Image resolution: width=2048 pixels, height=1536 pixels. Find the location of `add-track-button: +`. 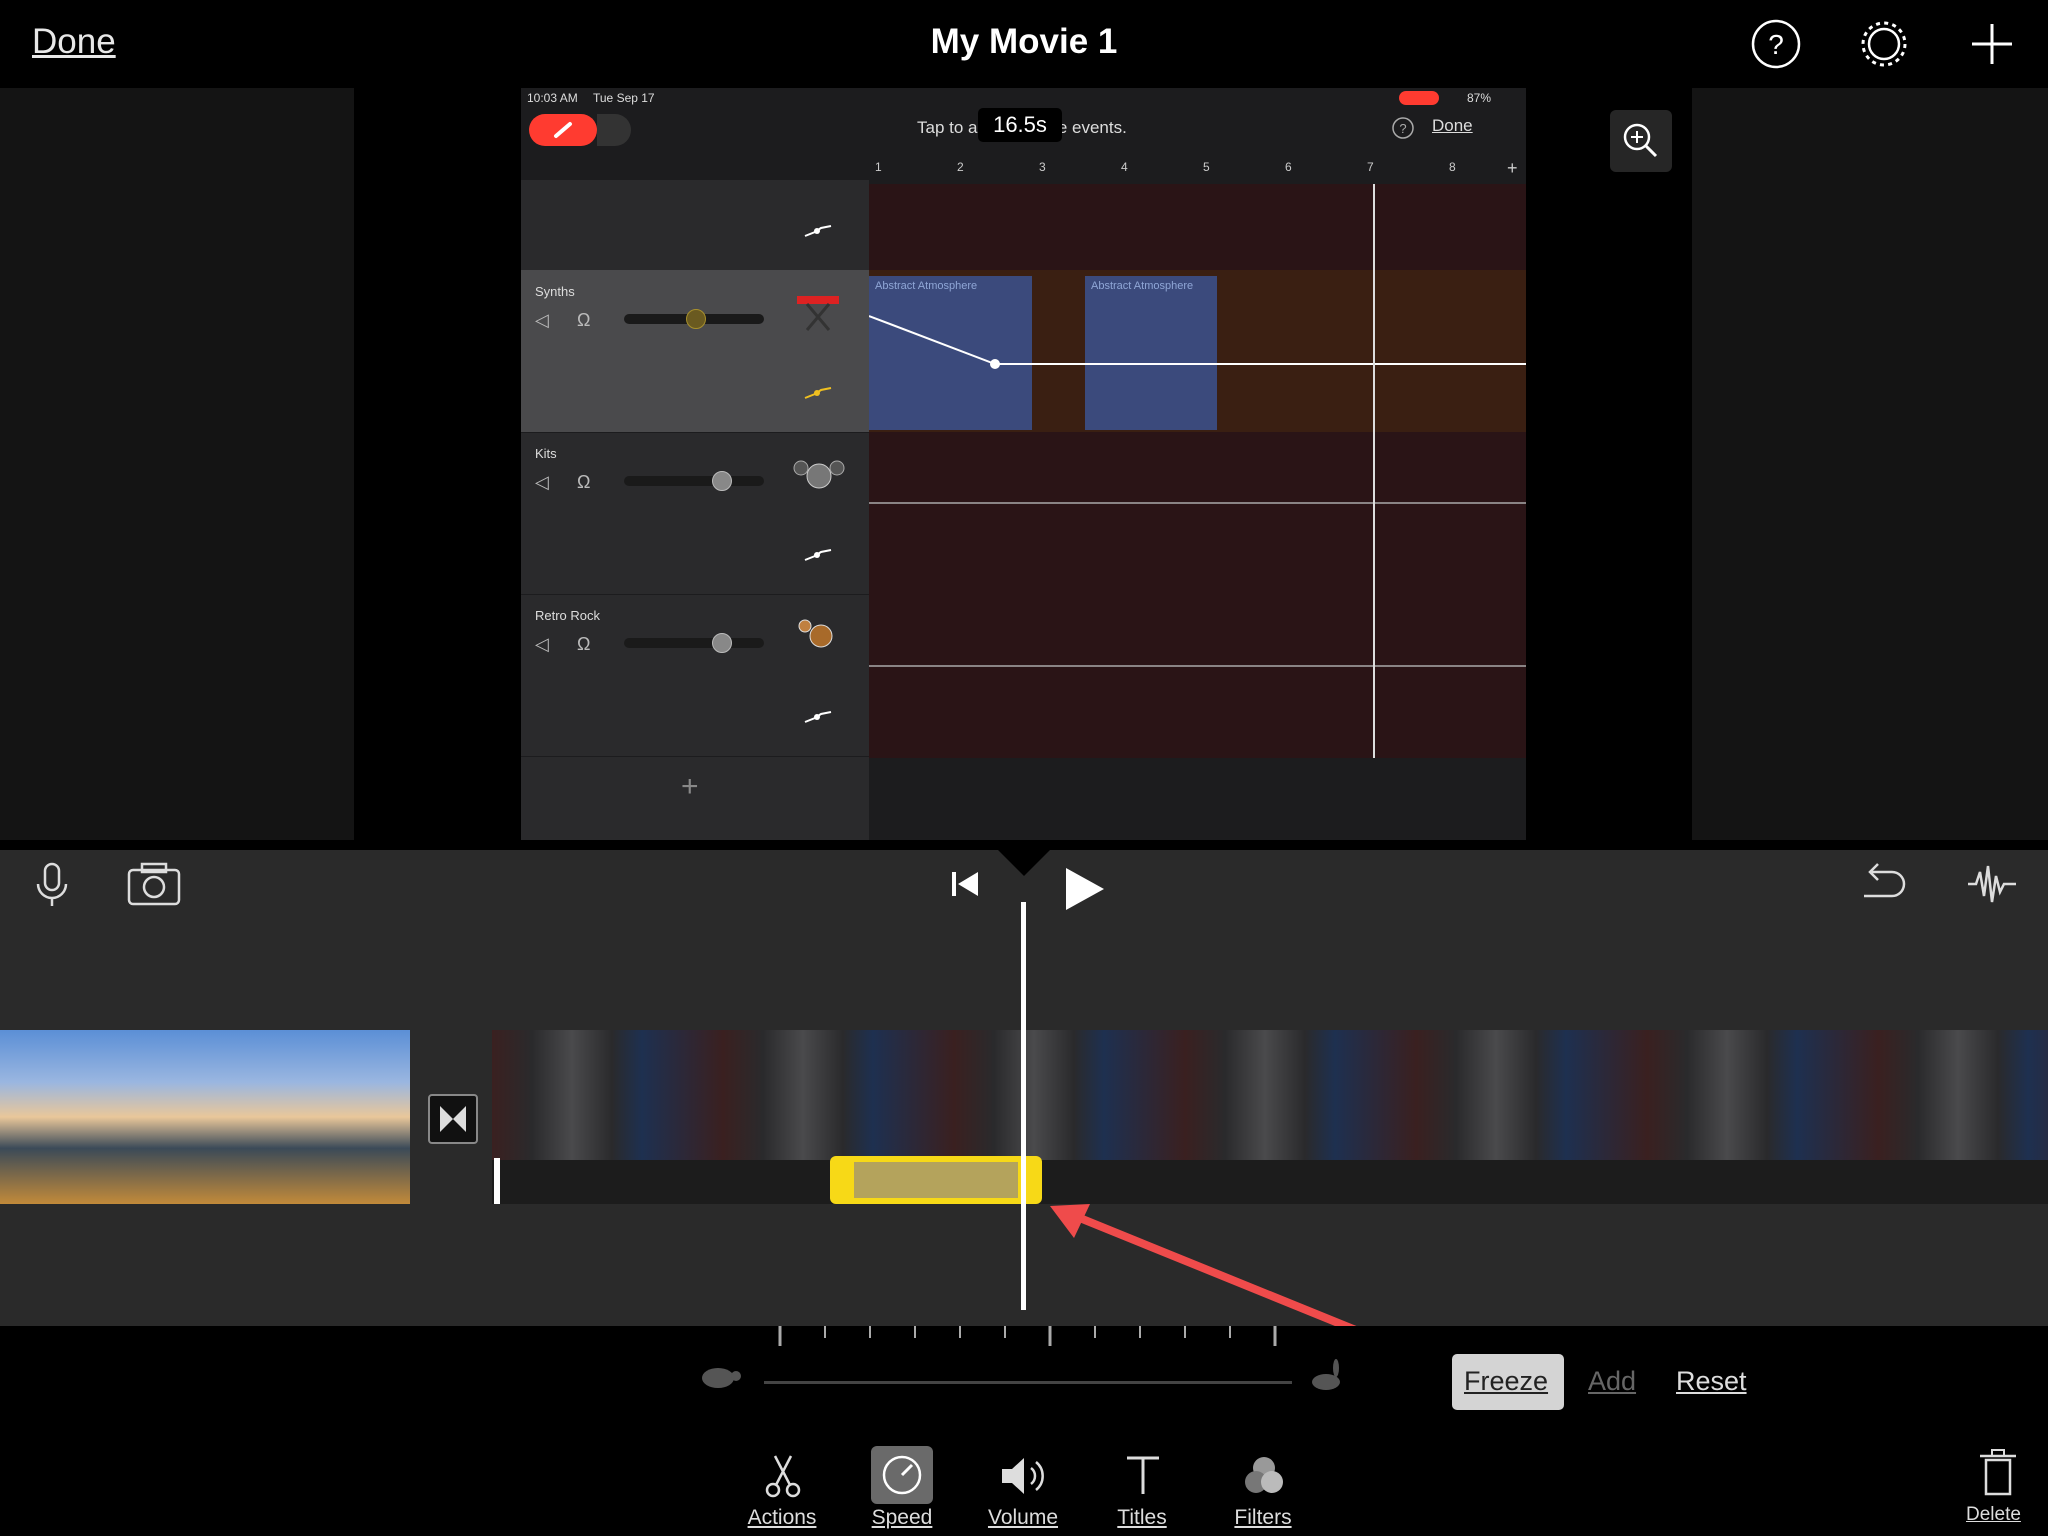

add-track-button: + is located at coordinates (690, 787).